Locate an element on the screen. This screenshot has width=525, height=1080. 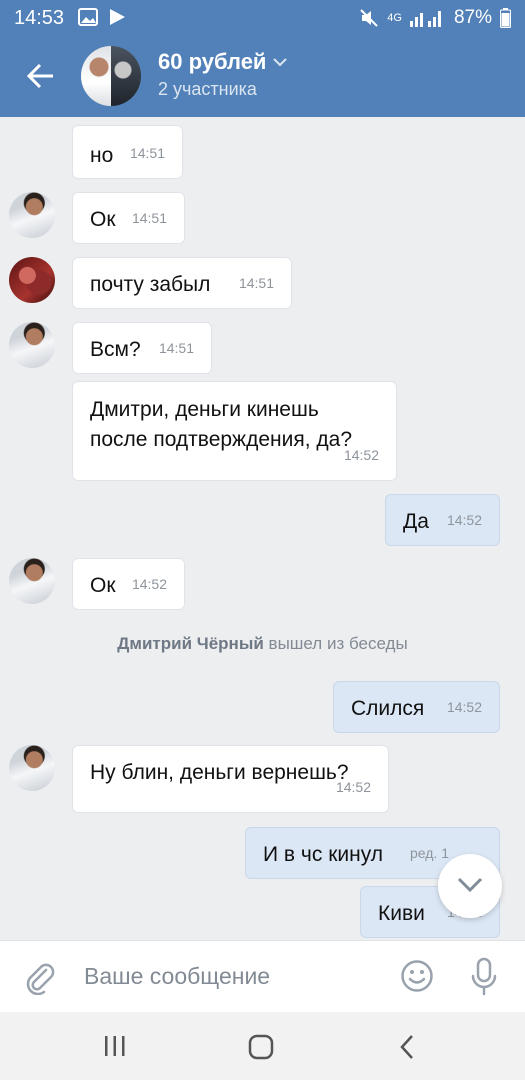
participants-count: 2 участника is located at coordinates (207, 89).